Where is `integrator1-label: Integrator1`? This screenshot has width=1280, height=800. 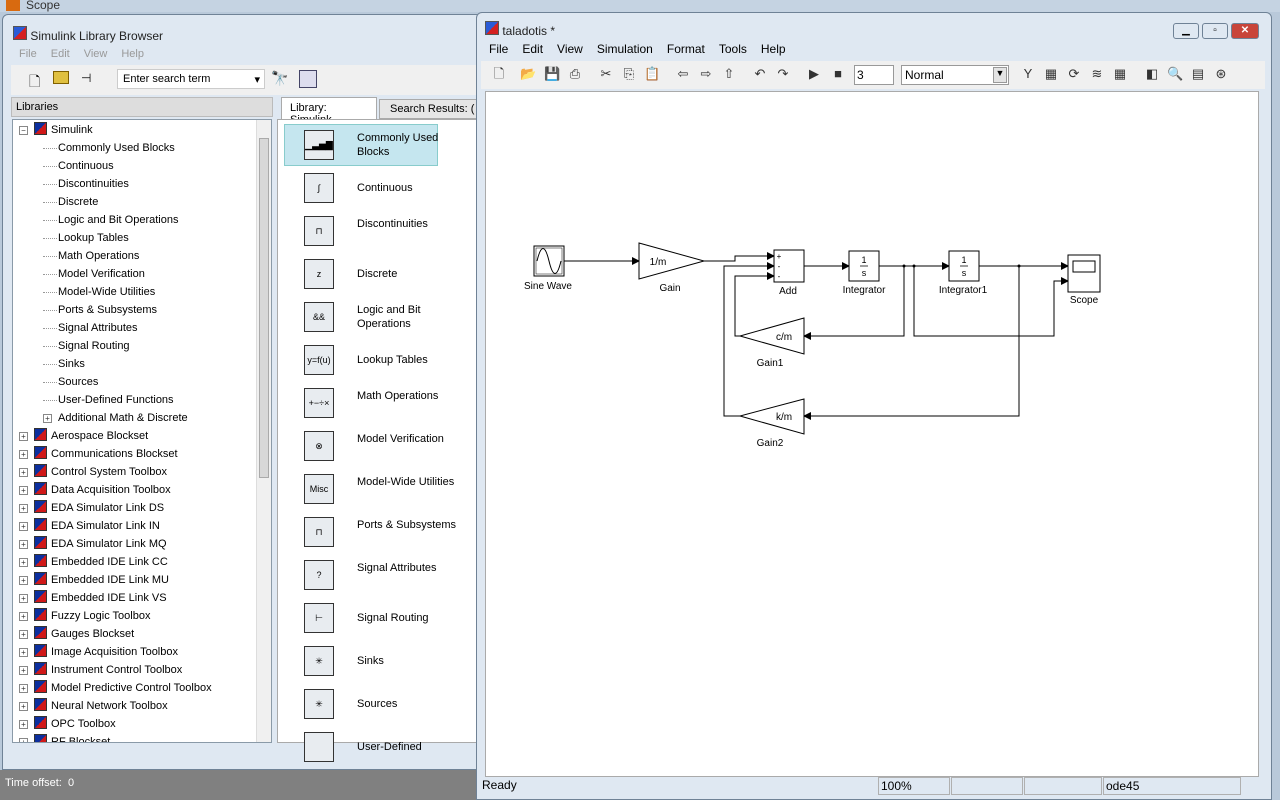 integrator1-label: Integrator1 is located at coordinates (963, 290).